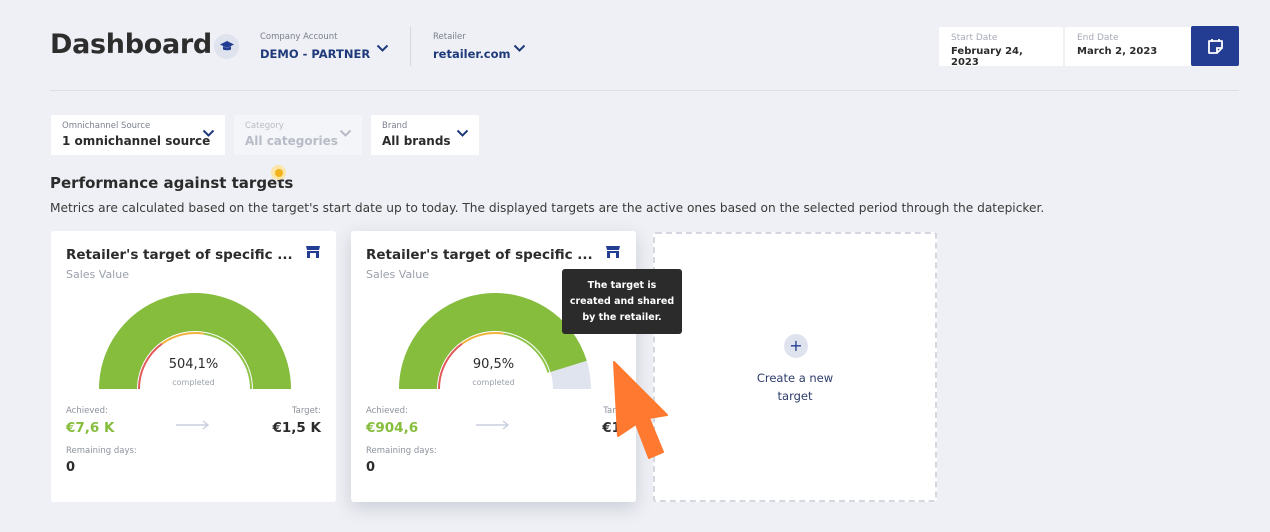 The height and width of the screenshot is (532, 1270). I want to click on company-account-selector: Company Account DEMO - PARTNER, so click(327, 46).